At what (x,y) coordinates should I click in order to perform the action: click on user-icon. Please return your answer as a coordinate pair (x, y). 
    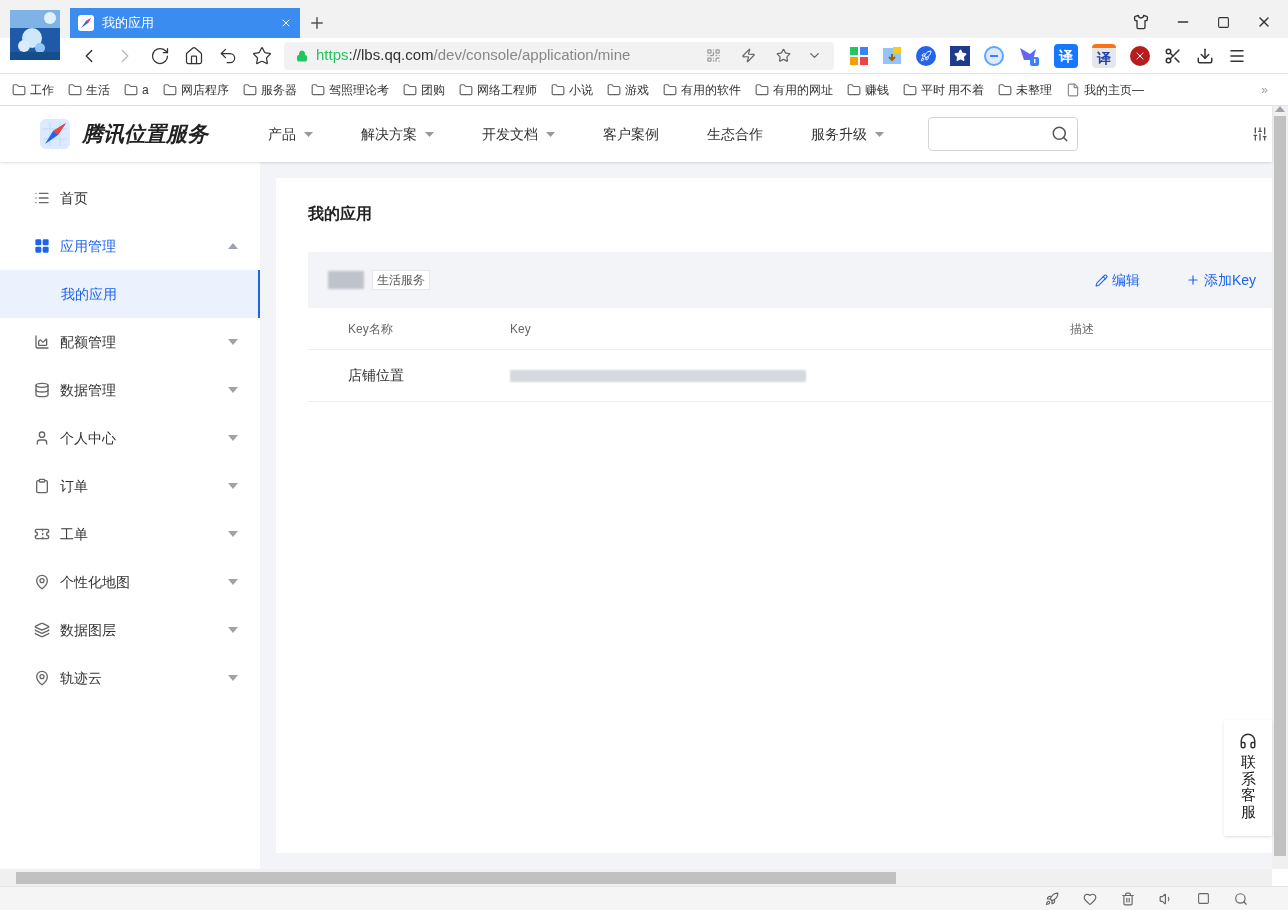
    Looking at the image, I should click on (42, 438).